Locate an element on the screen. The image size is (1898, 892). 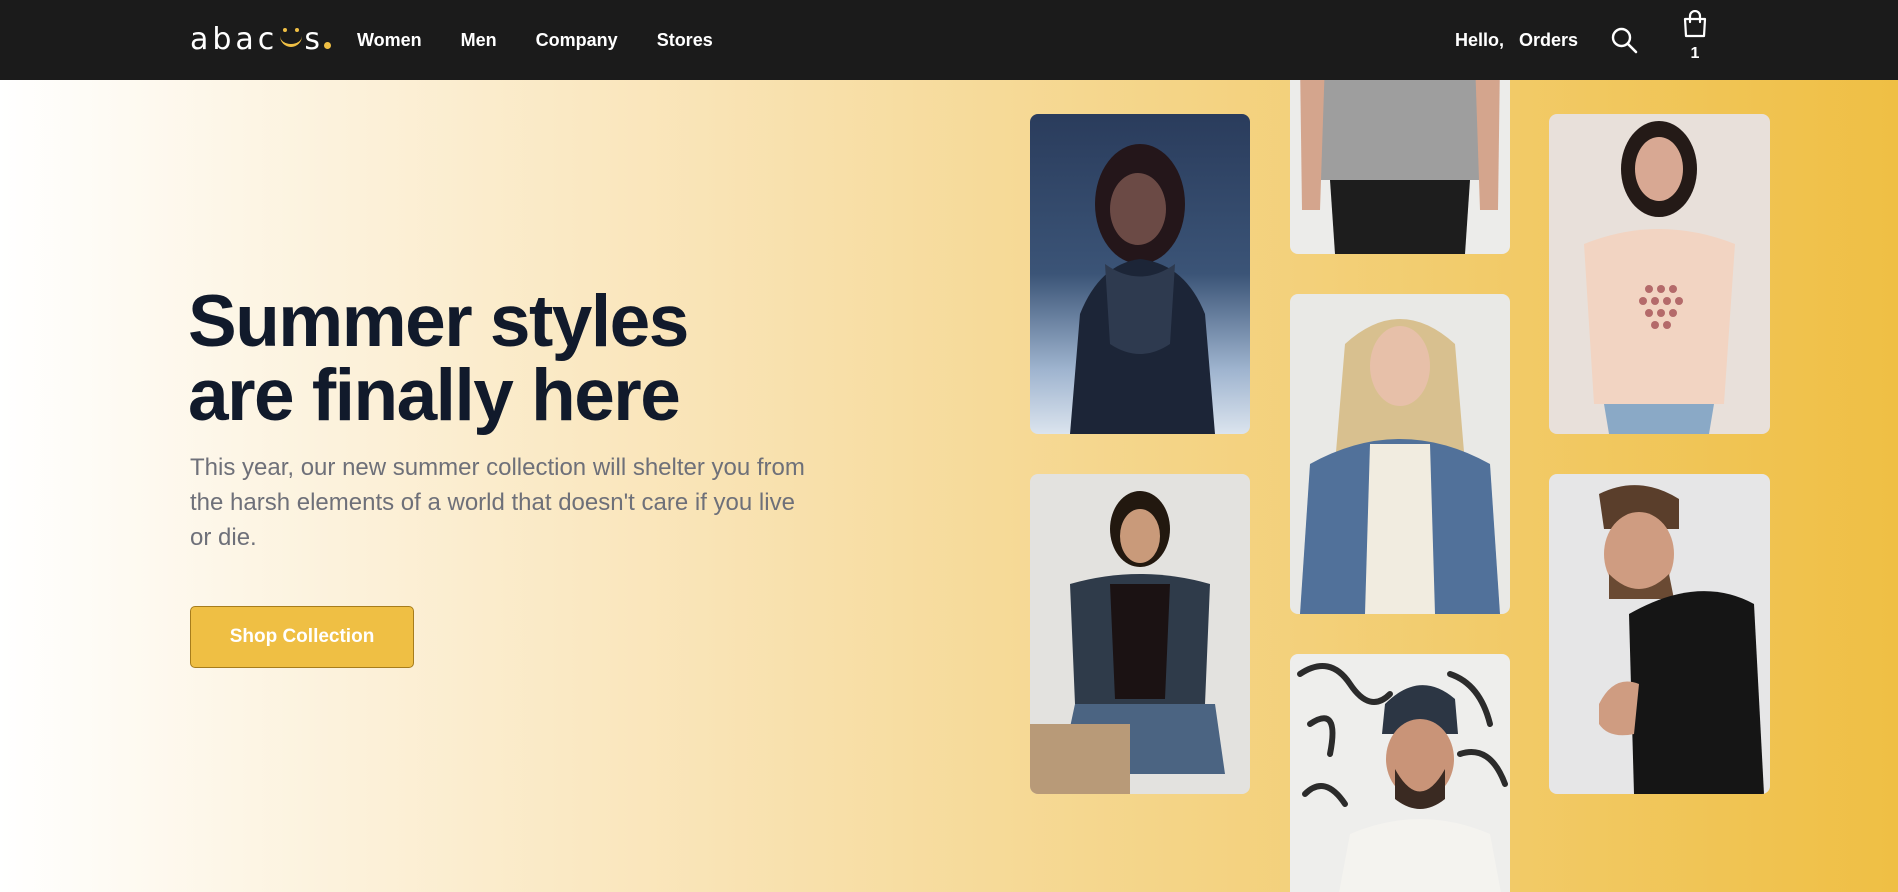
brand-logo: abac s is located at coordinates (260, 40).